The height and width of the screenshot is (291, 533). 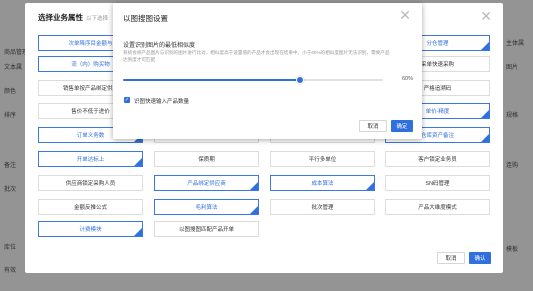 I want to click on similarity-slider, so click(x=253, y=80).